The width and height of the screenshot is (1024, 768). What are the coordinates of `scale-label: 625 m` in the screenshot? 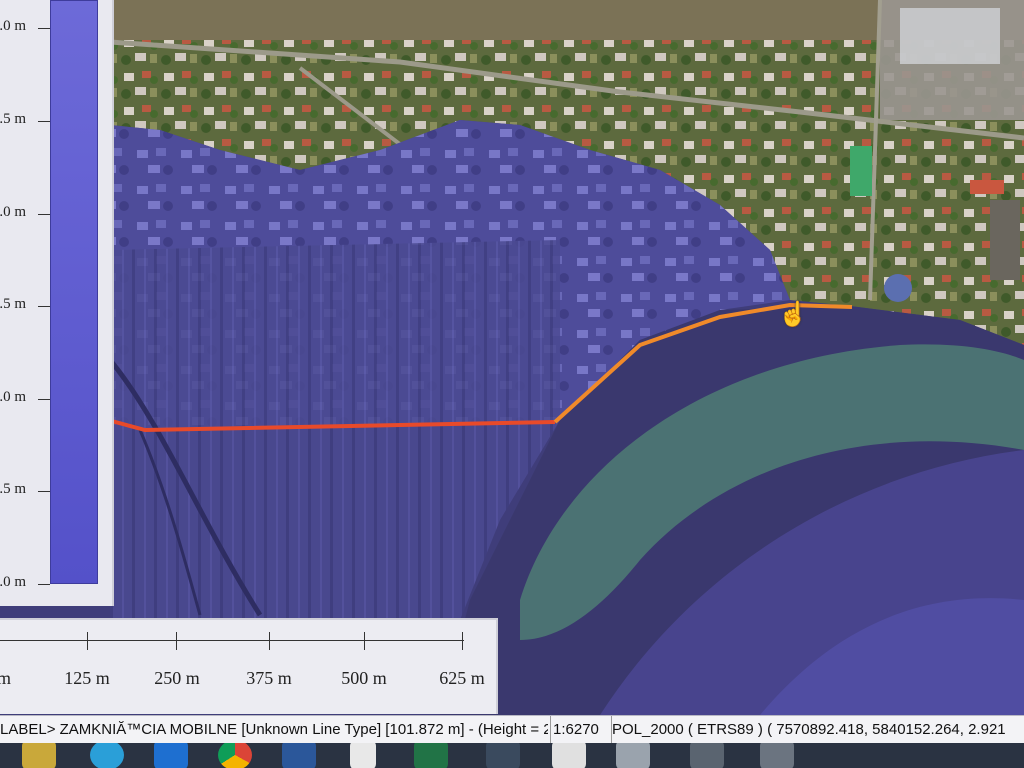 It's located at (462, 678).